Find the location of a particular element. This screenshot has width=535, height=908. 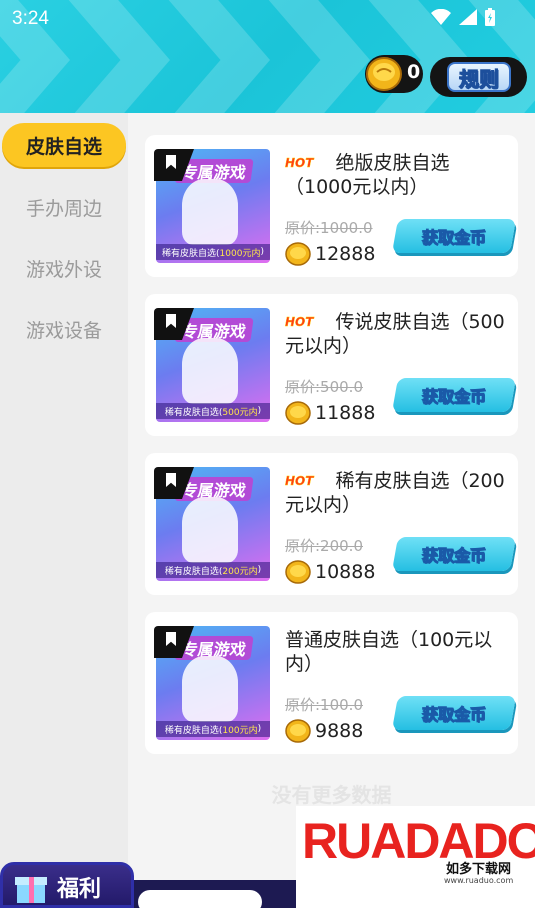

coin-price: 12888 is located at coordinates (330, 254).